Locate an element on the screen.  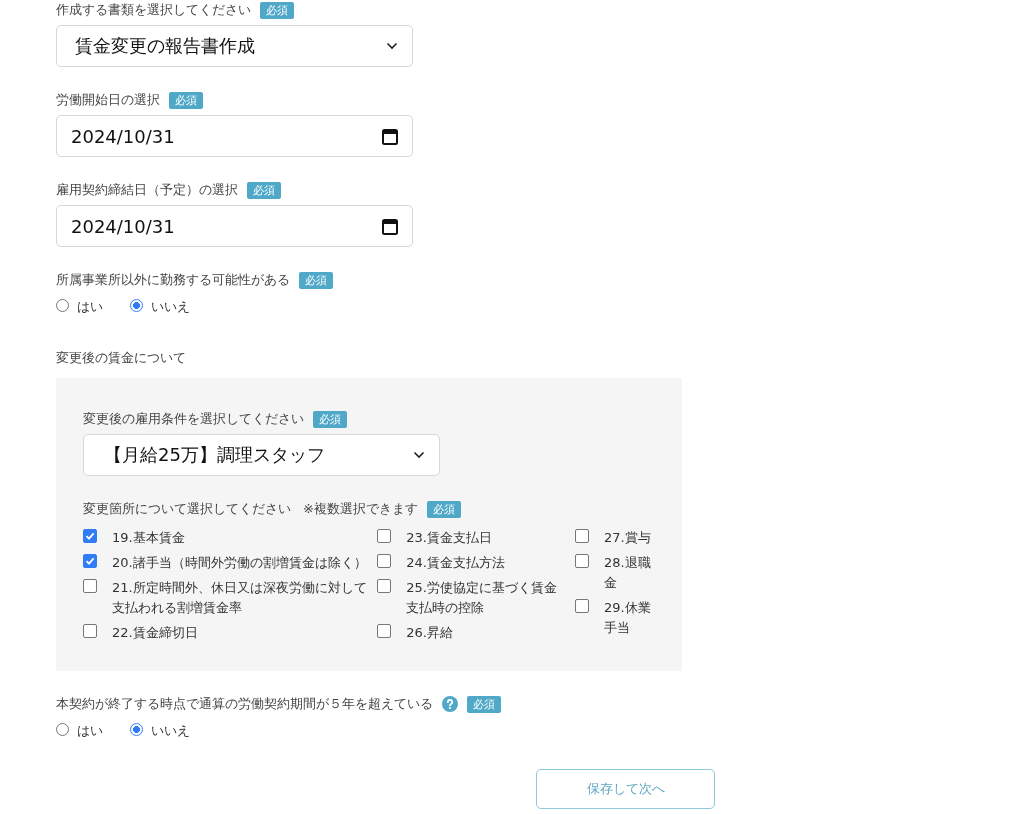
dropdown: 【月給25万】調理スタッフ is located at coordinates (261, 455).